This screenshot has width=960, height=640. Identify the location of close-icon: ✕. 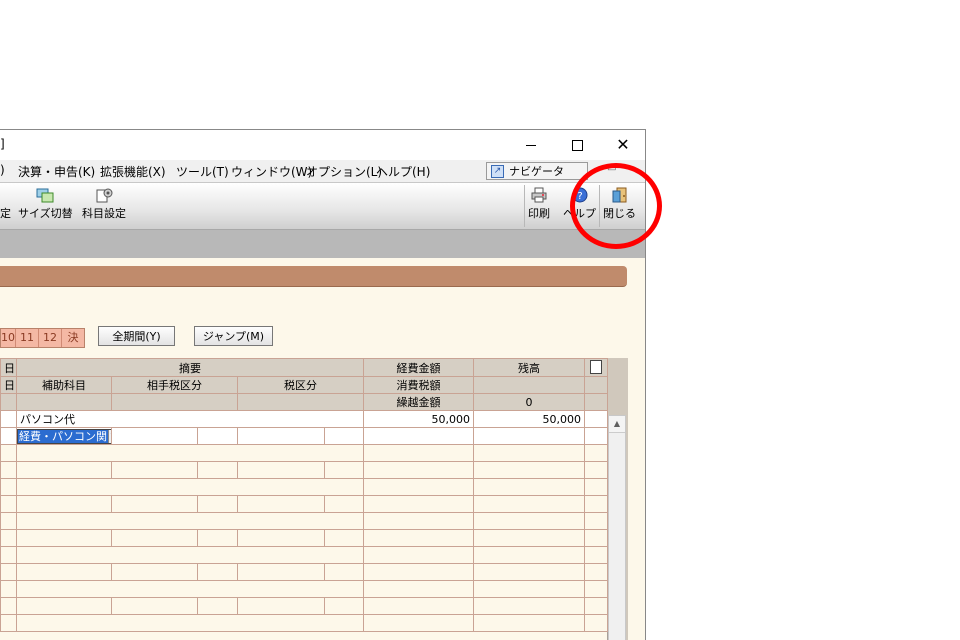
(623, 144).